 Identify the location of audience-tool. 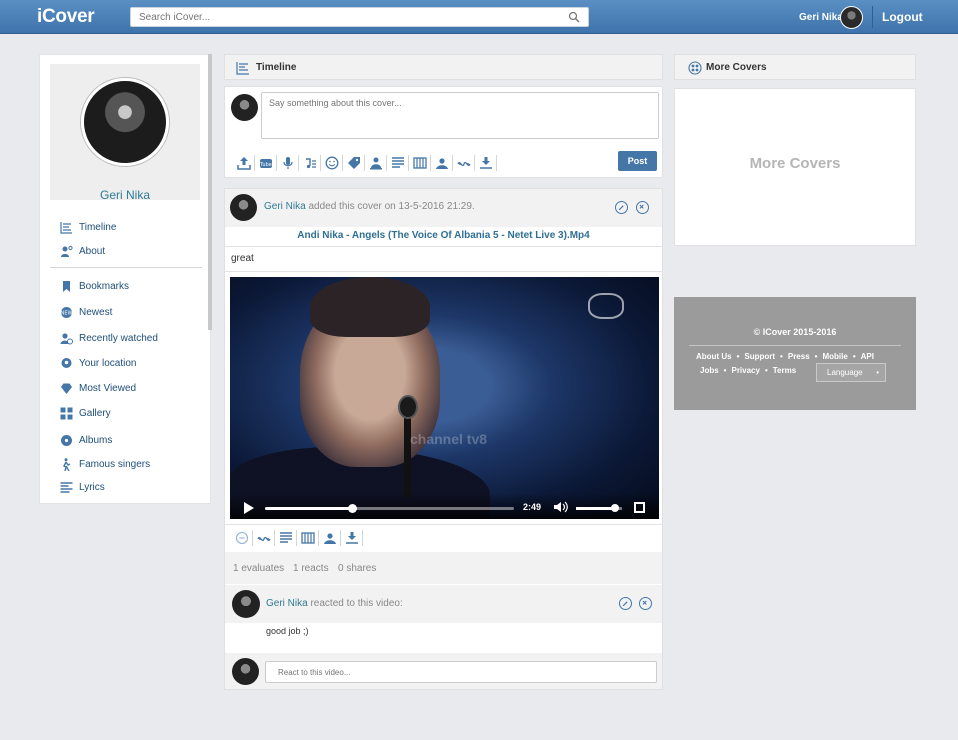
(442, 163).